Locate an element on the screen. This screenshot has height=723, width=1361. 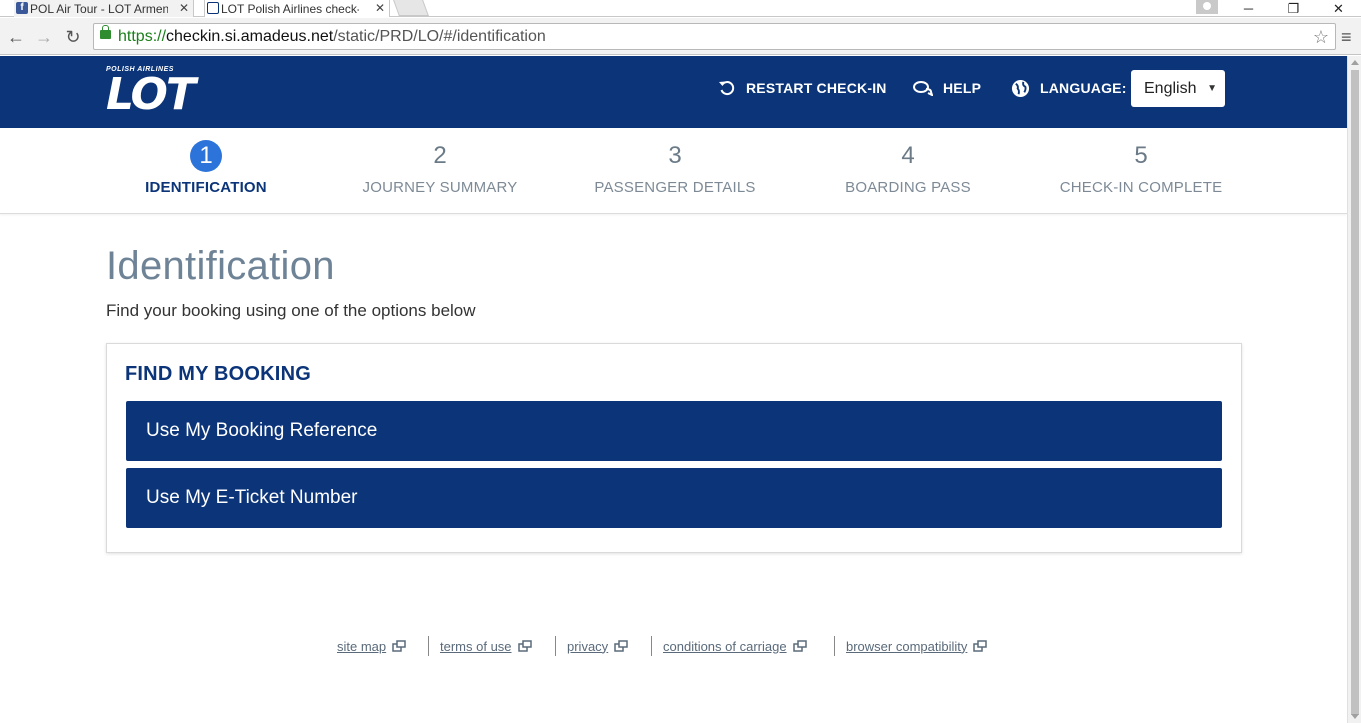
use-eticket-number-button: Use My E-Ticket Number is located at coordinates (674, 498).